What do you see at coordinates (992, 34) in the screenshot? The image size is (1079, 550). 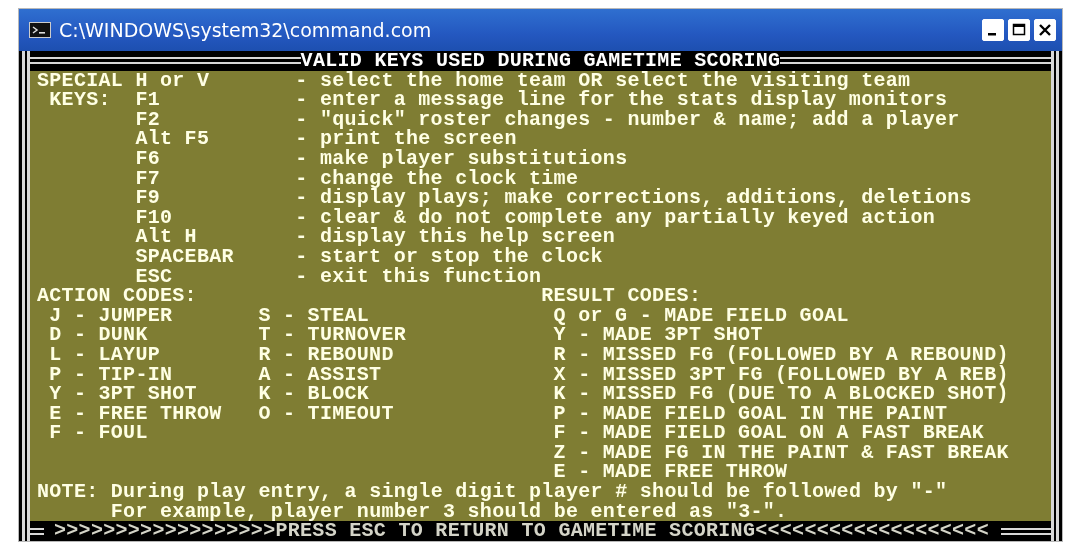 I see `minimize-icon` at bounding box center [992, 34].